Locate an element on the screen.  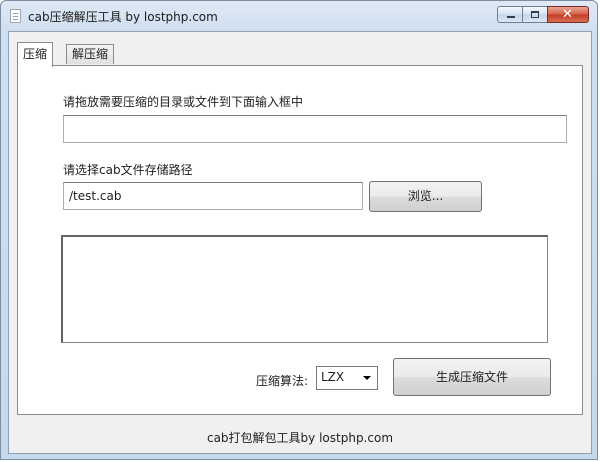
close-icon: ✕ is located at coordinates (567, 14).